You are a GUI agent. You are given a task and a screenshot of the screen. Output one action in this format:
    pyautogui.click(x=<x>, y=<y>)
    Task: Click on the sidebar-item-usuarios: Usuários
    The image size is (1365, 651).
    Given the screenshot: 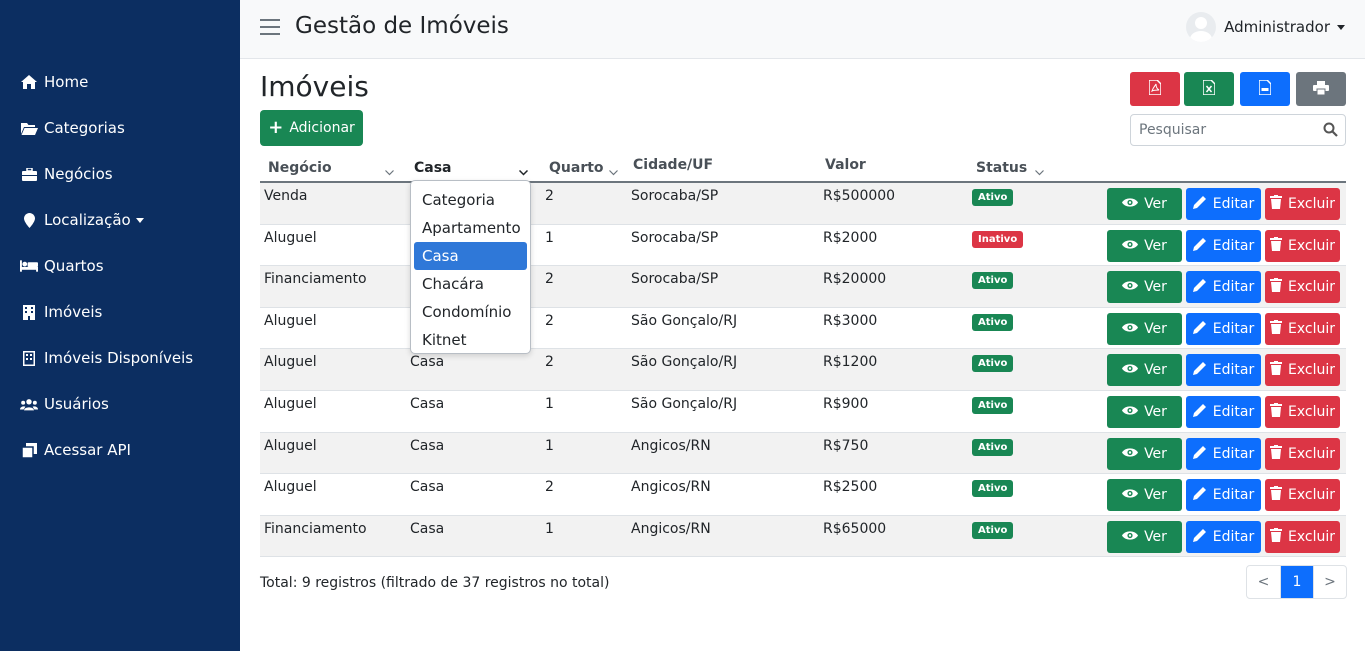 What is the action you would take?
    pyautogui.click(x=120, y=404)
    